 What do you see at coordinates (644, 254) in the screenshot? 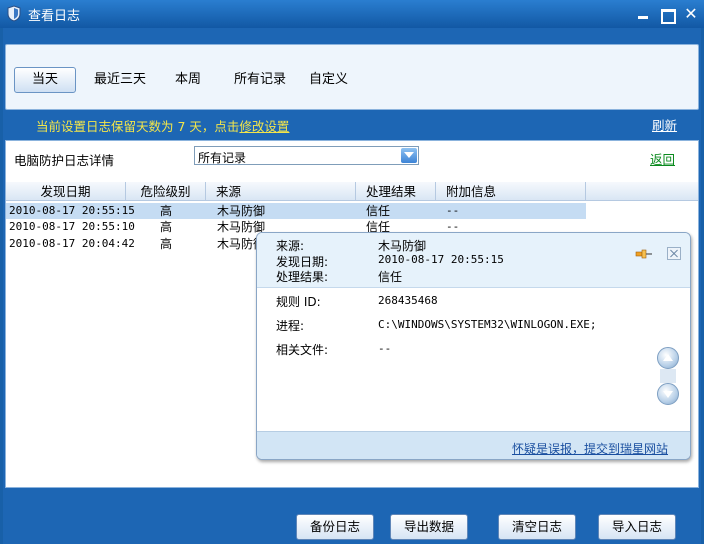
I see `pin-icon` at bounding box center [644, 254].